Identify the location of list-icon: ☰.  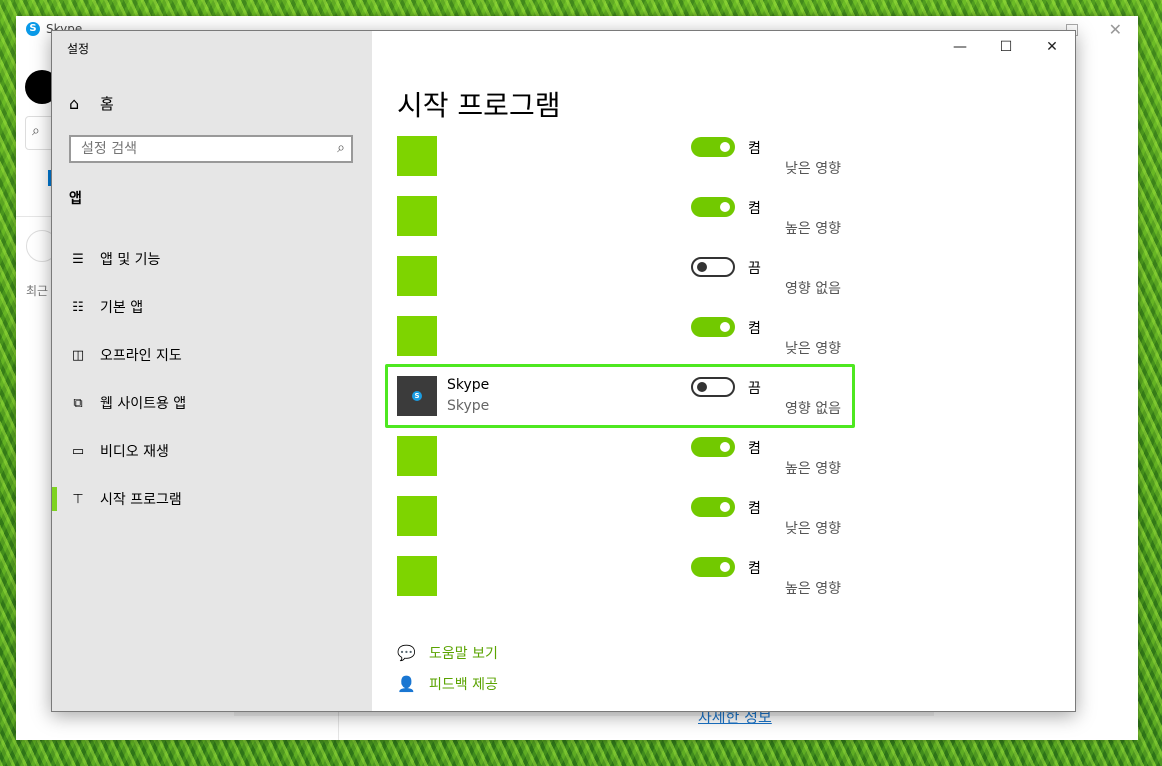
(78, 259).